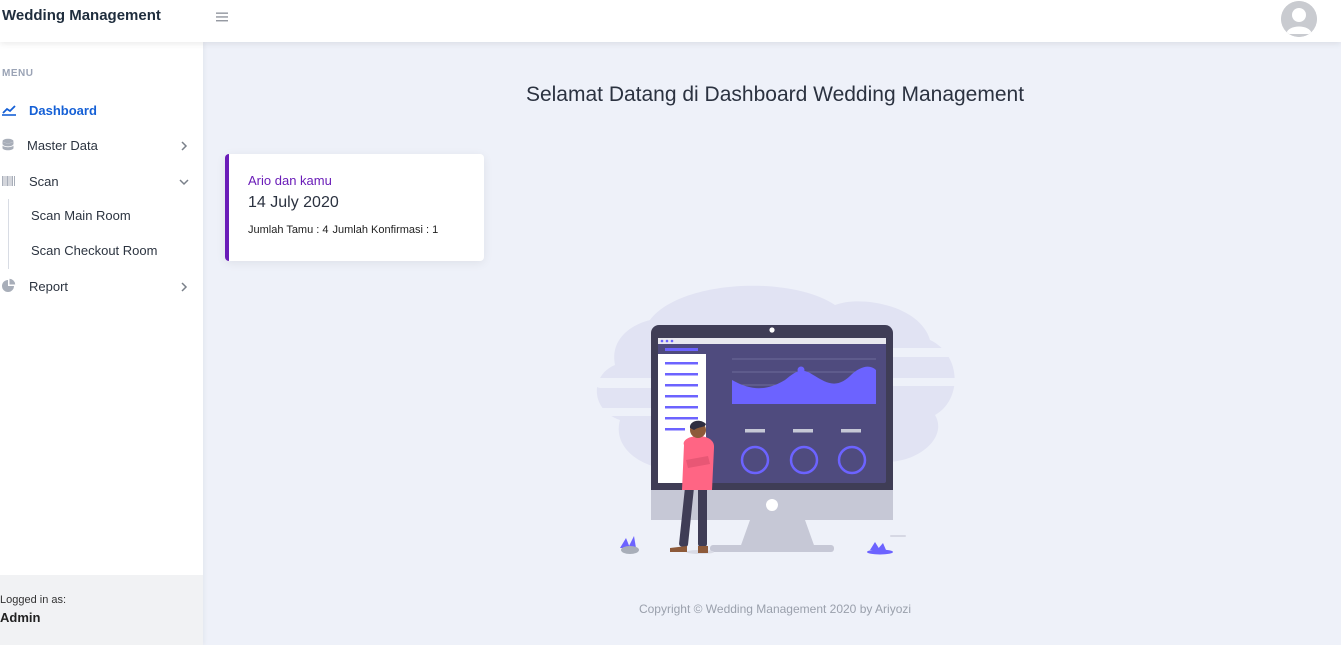 The height and width of the screenshot is (645, 1341). Describe the element at coordinates (20, 617) in the screenshot. I see `logged-in-user: Admin` at that location.